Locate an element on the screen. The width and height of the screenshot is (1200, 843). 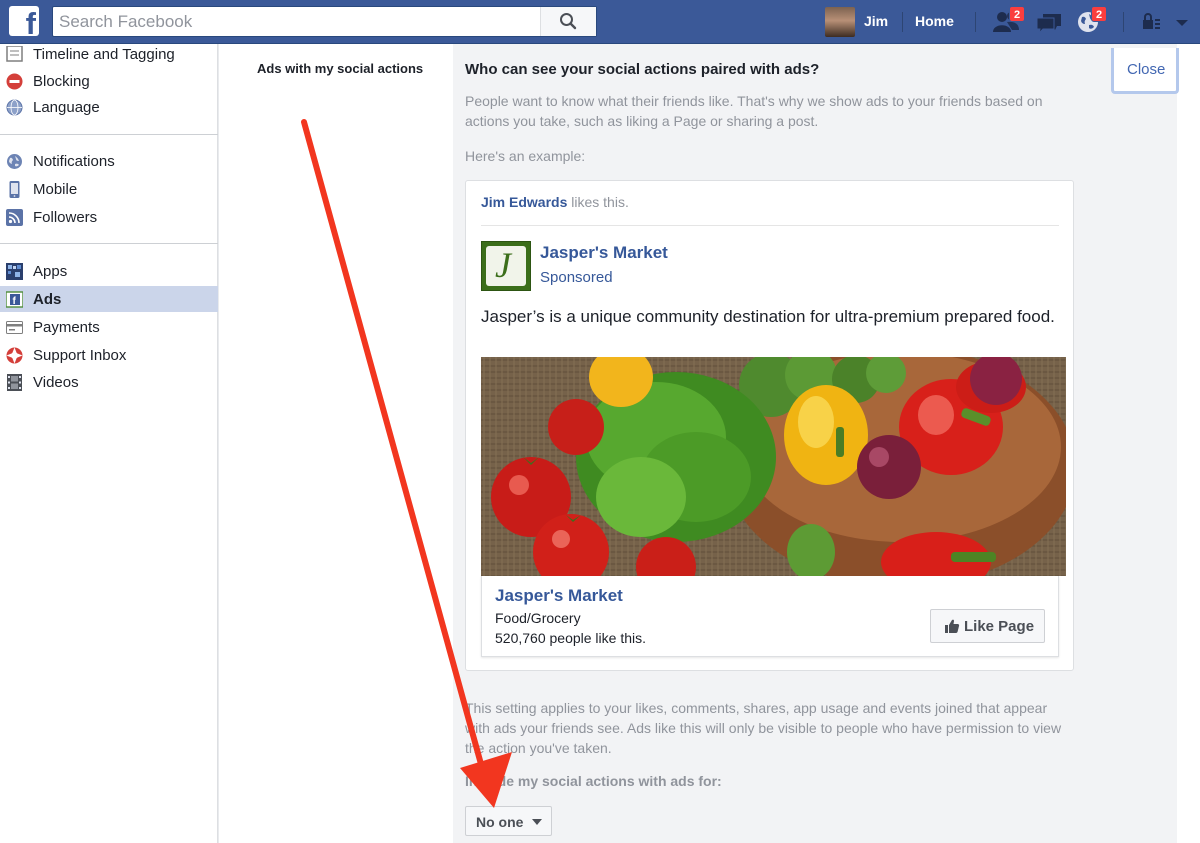
page-name-link: Jasper's Market is located at coordinates (604, 253).